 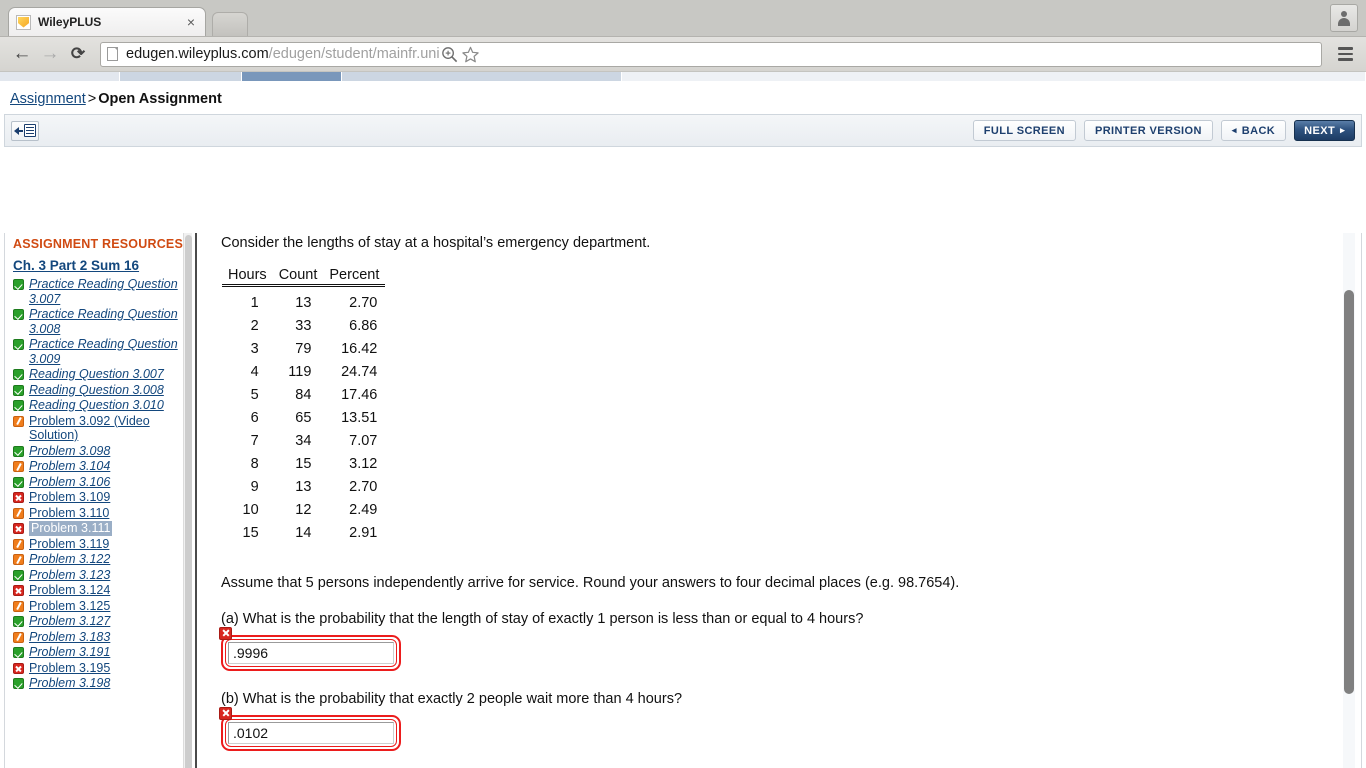 What do you see at coordinates (354, 54) in the screenshot?
I see `url-path: /edugen/student/mainfr.uni` at bounding box center [354, 54].